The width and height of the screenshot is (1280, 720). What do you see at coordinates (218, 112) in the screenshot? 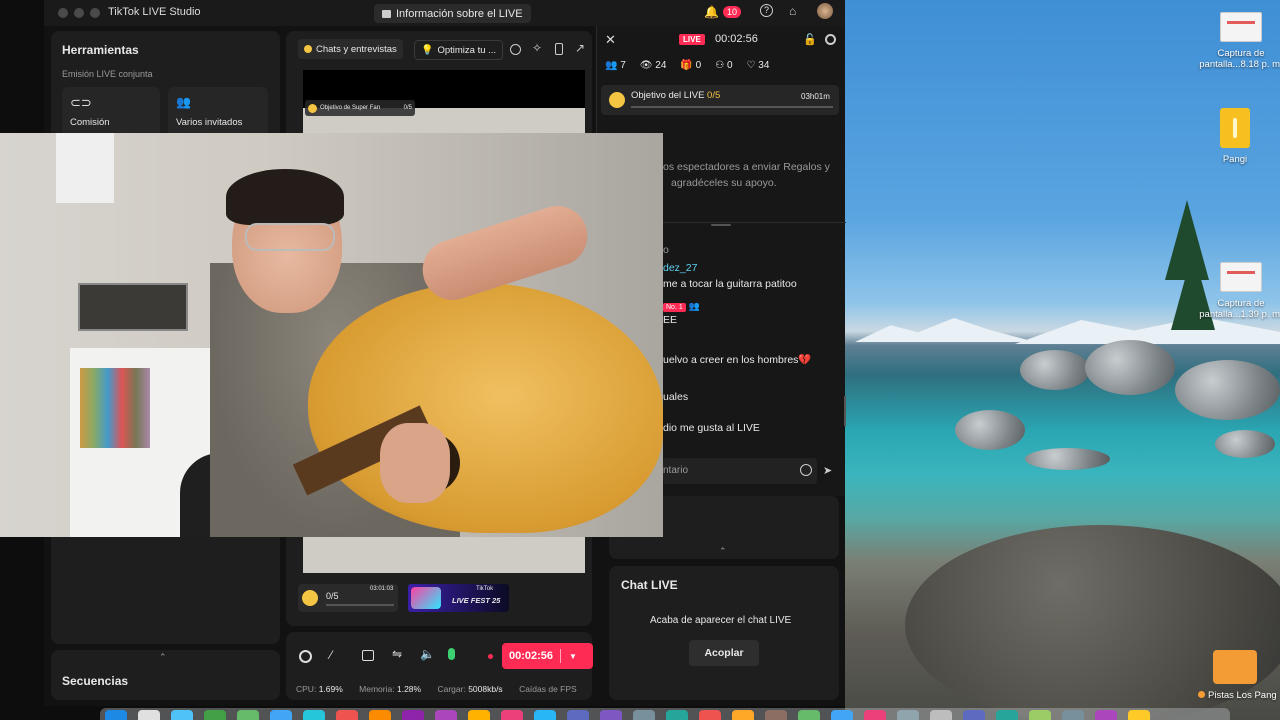
I see `multi-guest-button: 👥 Varios invitados` at bounding box center [218, 112].